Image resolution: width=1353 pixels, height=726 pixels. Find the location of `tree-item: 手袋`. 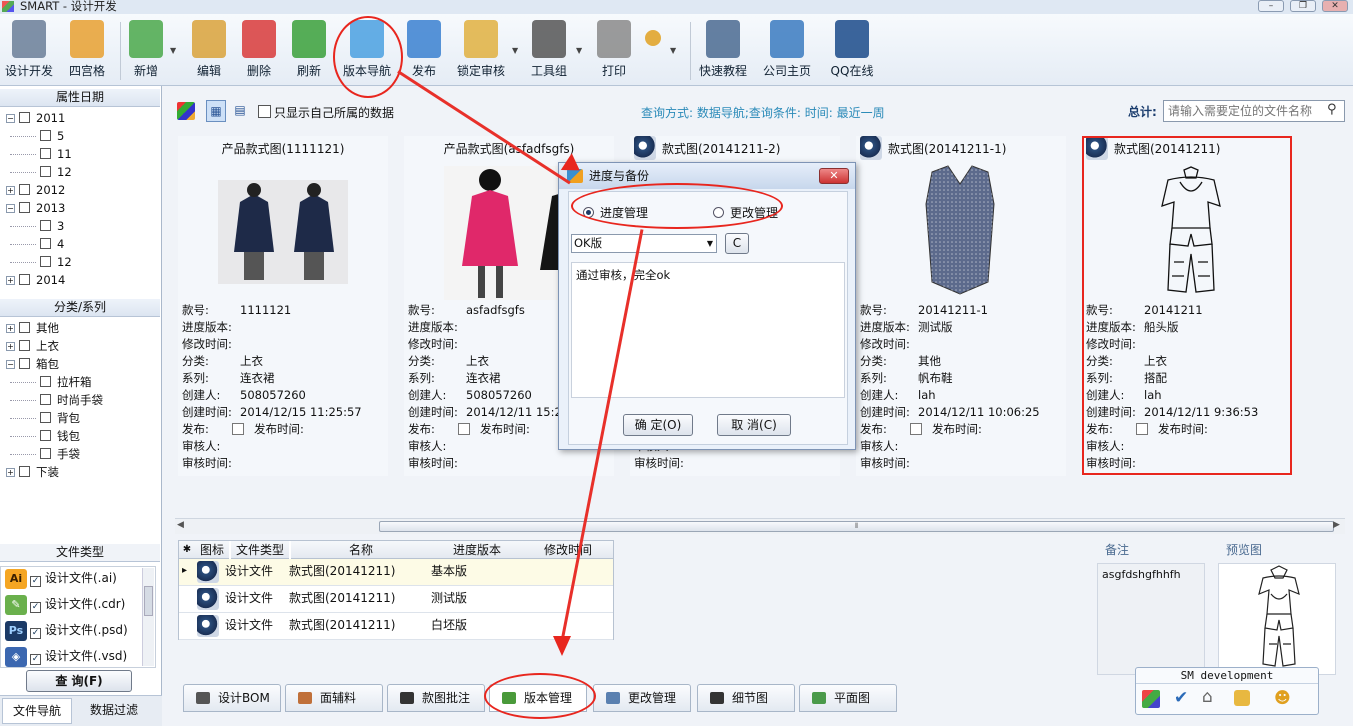

tree-item: 手袋 is located at coordinates (60, 454).